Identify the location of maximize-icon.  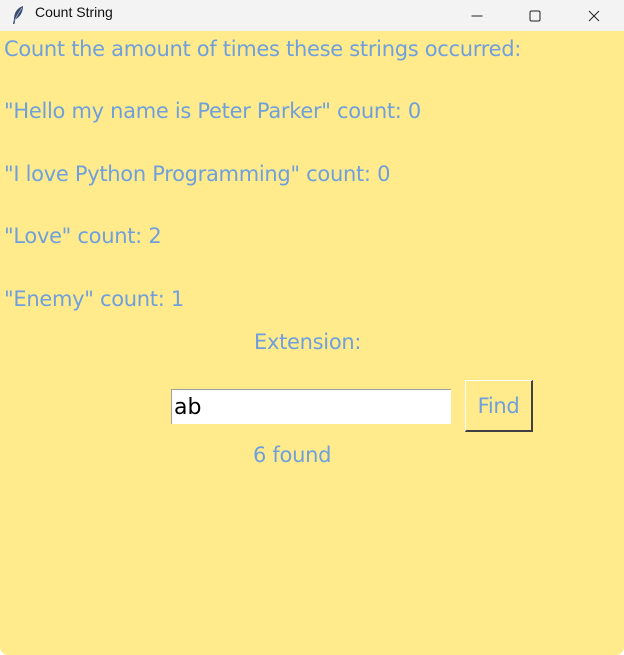
(535, 16).